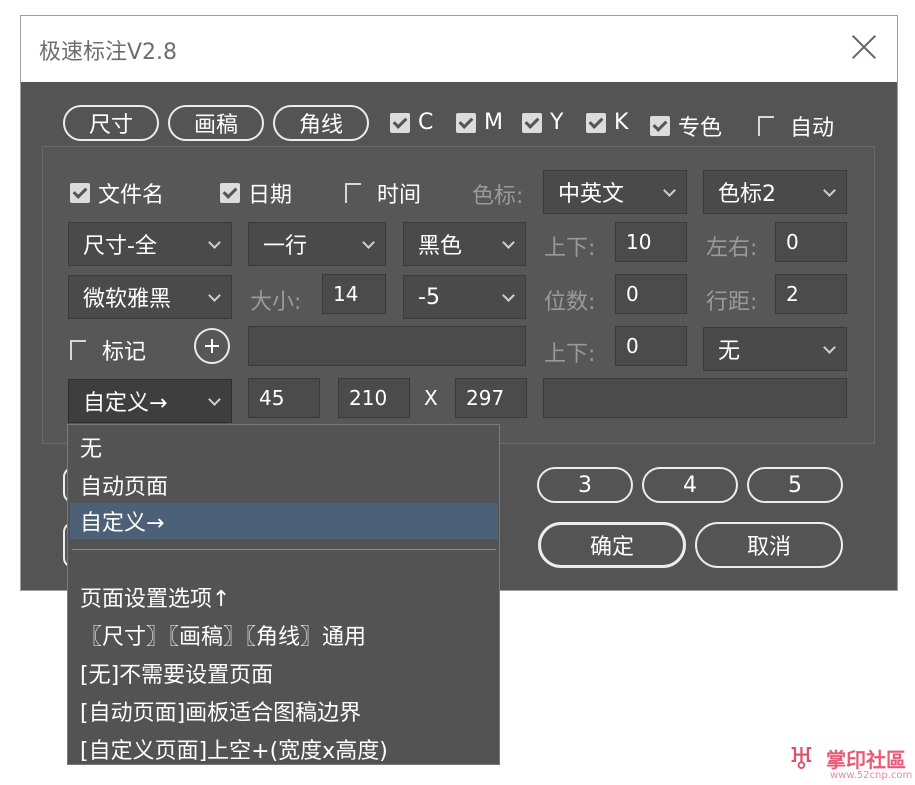 The image size is (915, 785). I want to click on ok-button: 确定, so click(612, 545).